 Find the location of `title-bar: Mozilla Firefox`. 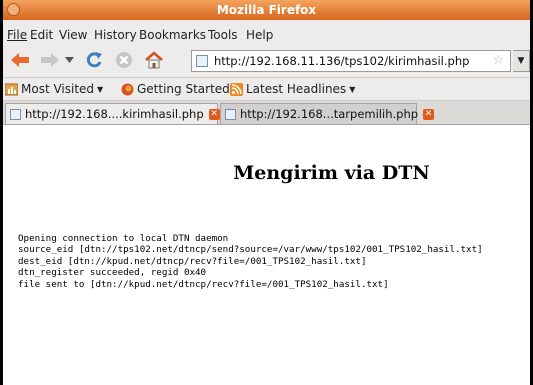

title-bar: Mozilla Firefox is located at coordinates (266, 10).